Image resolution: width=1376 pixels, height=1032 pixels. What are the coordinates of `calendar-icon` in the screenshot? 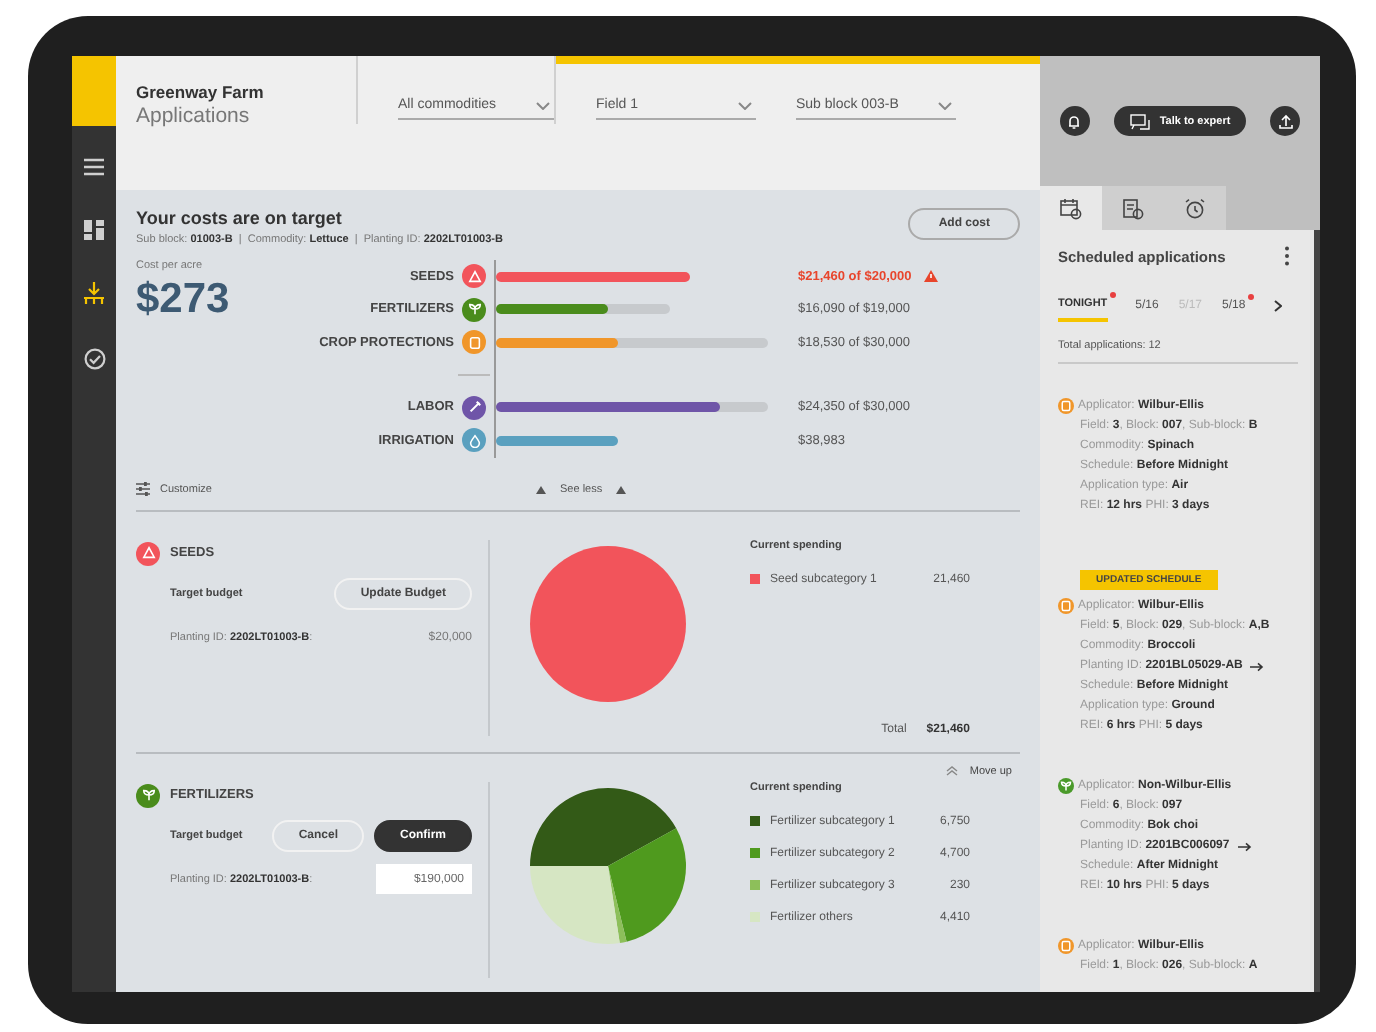 It's located at (1071, 208).